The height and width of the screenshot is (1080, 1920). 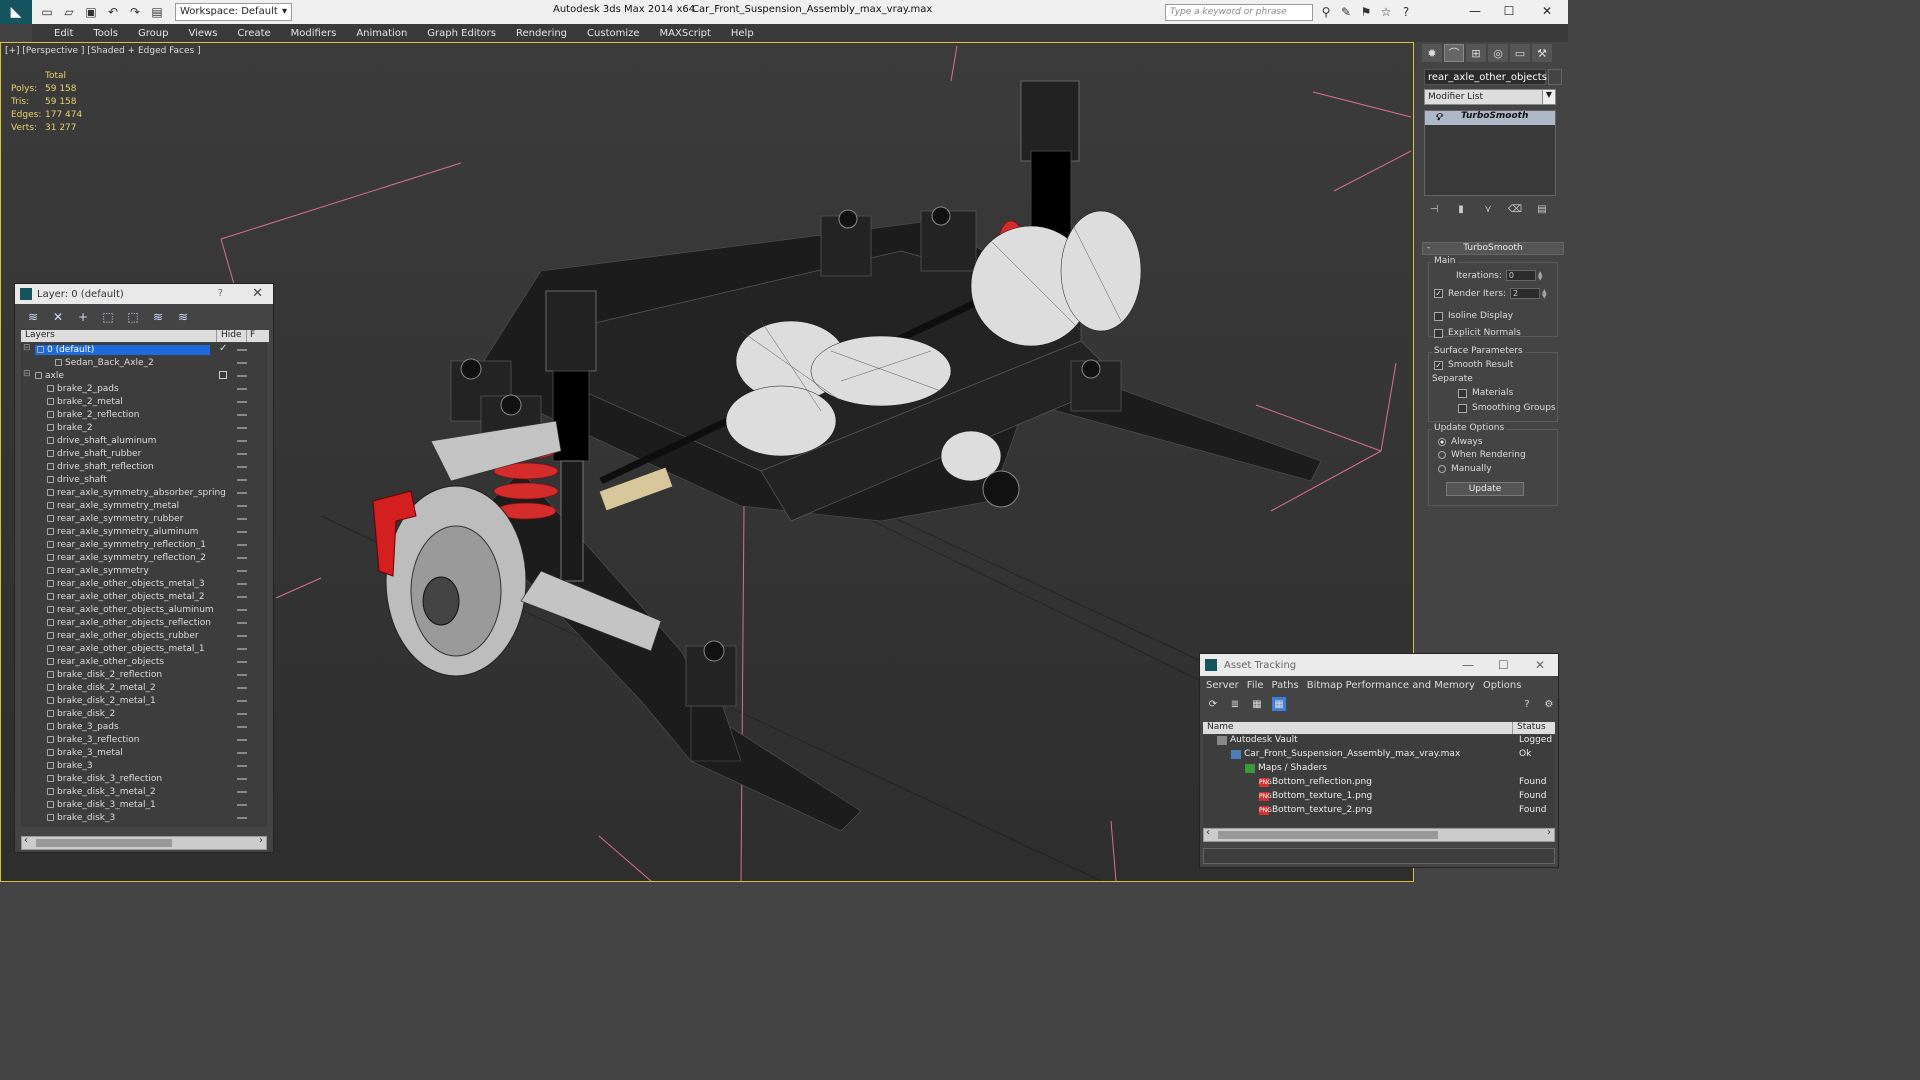 I want to click on scroll-right-icon: ›, so click(x=1549, y=832).